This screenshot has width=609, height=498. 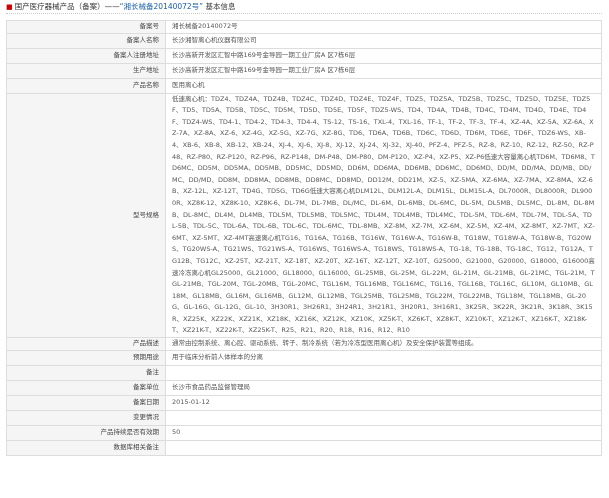 I want to click on field-value: 长沙市食品药品监督管理局, so click(x=383, y=387).